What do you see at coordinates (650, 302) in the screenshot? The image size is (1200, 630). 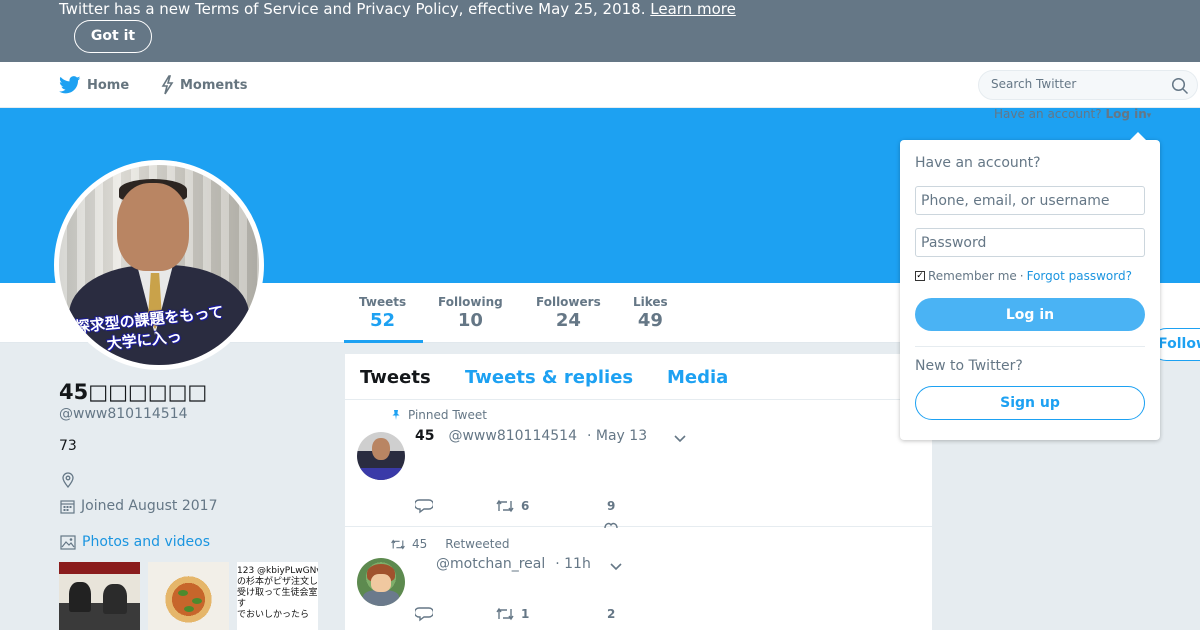 I see `stat-label: Likes` at bounding box center [650, 302].